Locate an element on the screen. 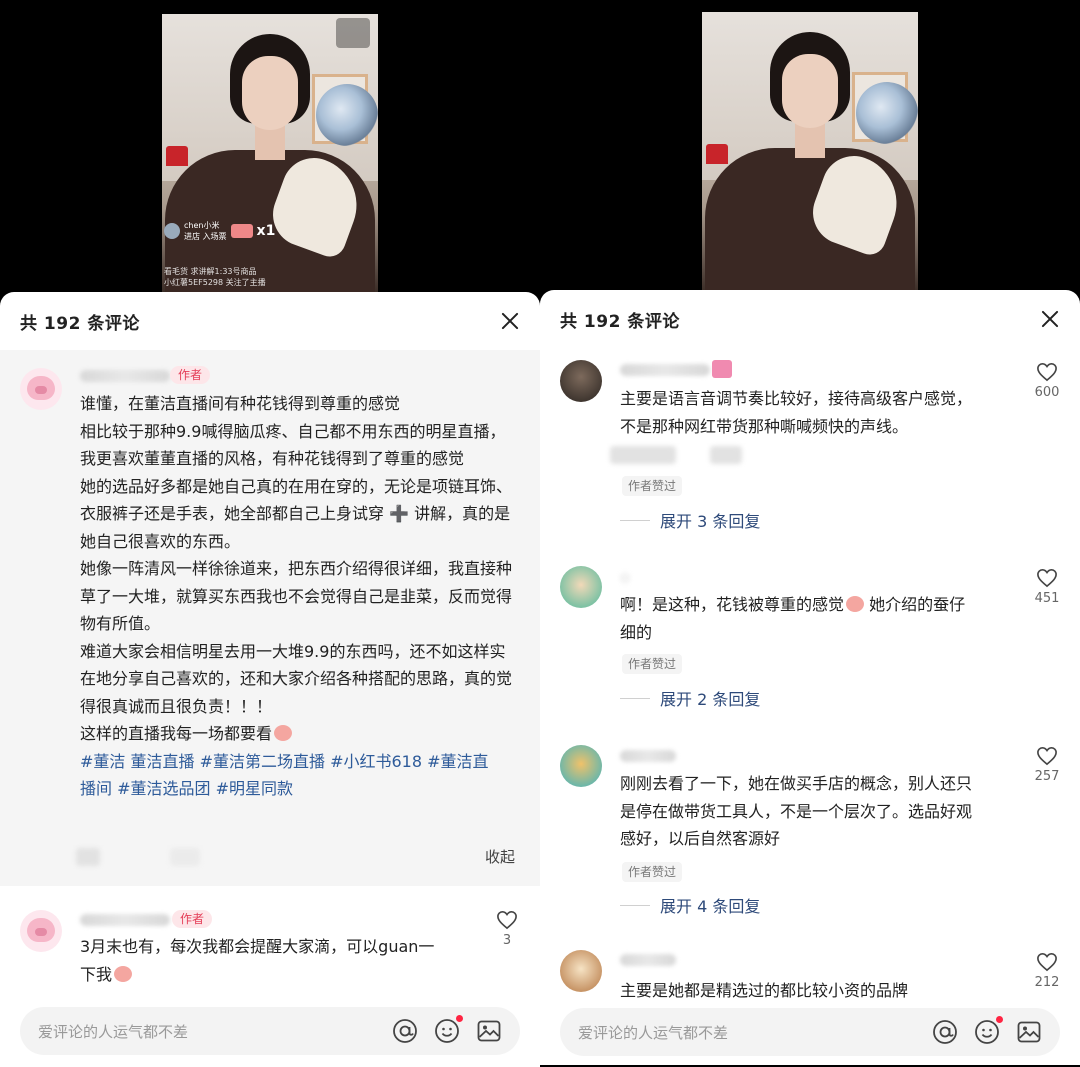 The image size is (1080, 1067). video-top-badge is located at coordinates (353, 33).